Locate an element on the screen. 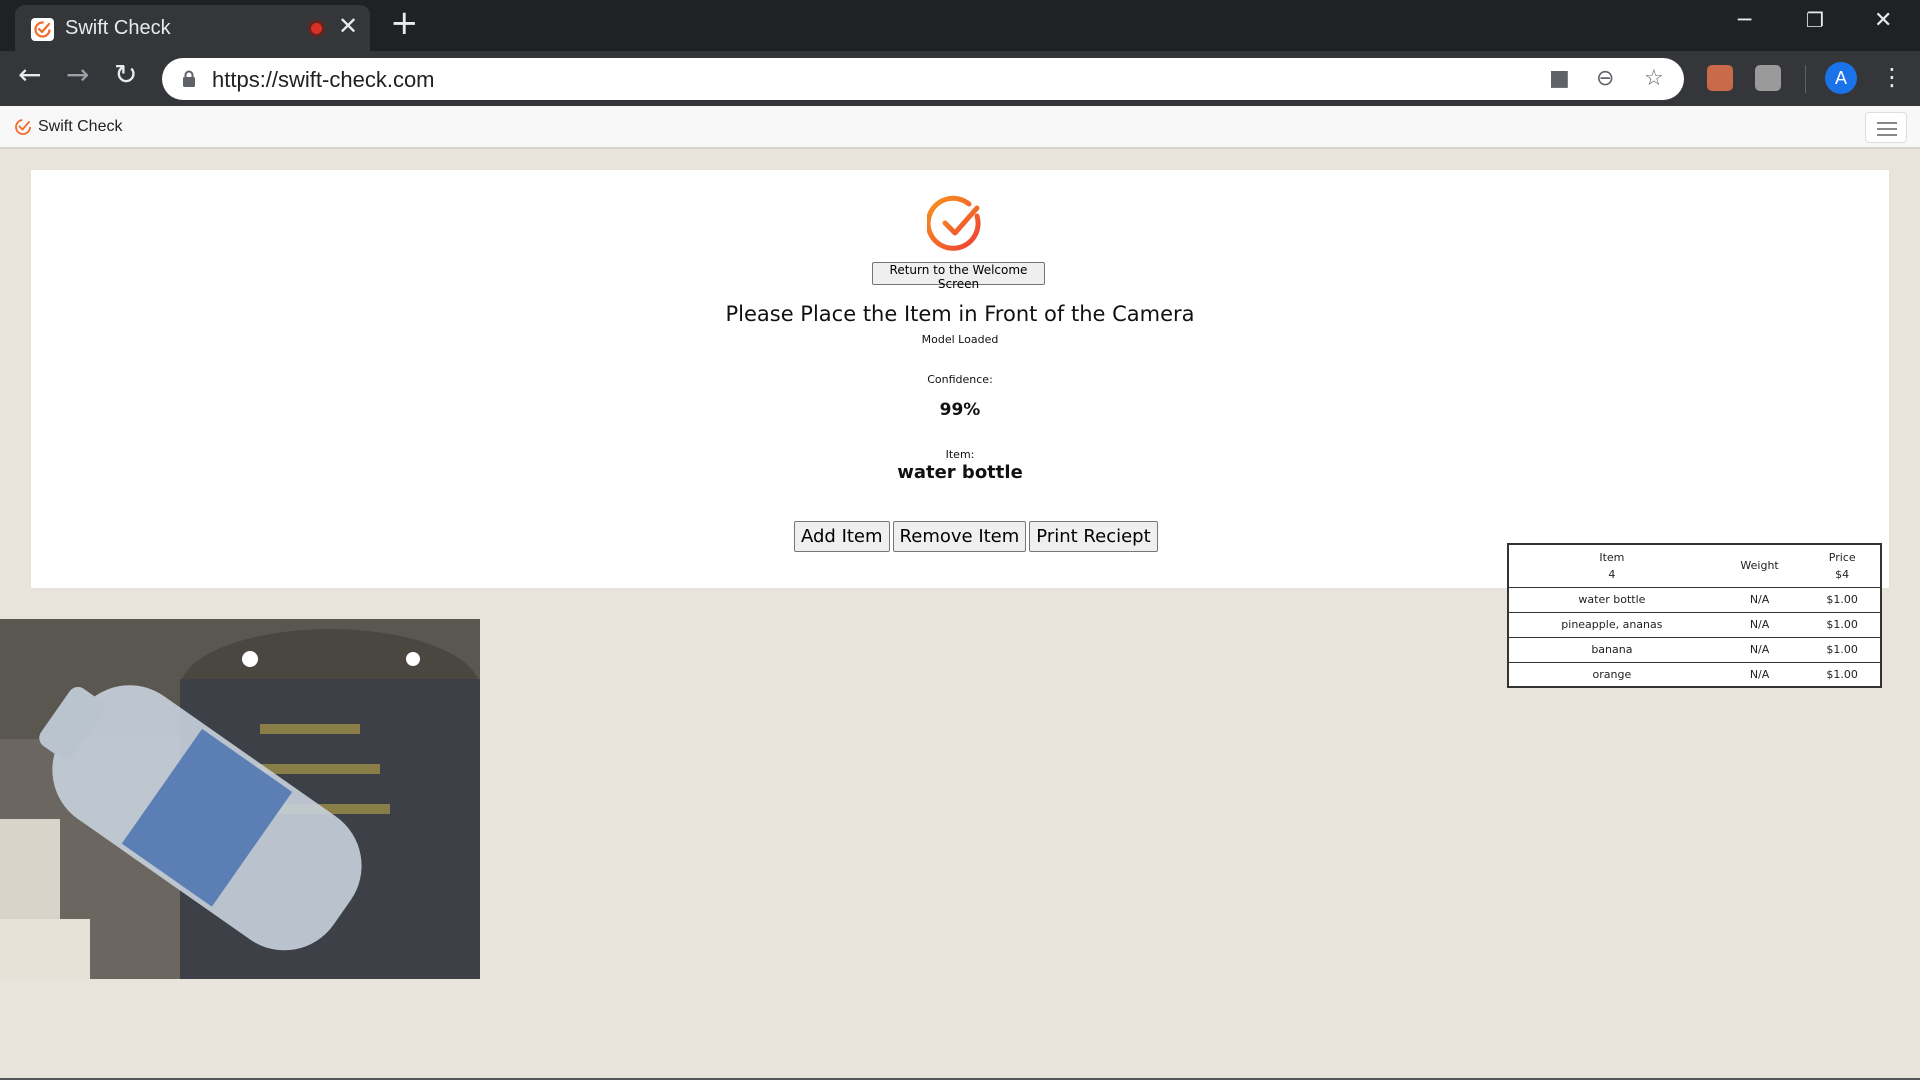  browser-toolbar: ← → ↻ https://swift-check.com ■ ⊖ ☆ A ⋮ is located at coordinates (960, 78).